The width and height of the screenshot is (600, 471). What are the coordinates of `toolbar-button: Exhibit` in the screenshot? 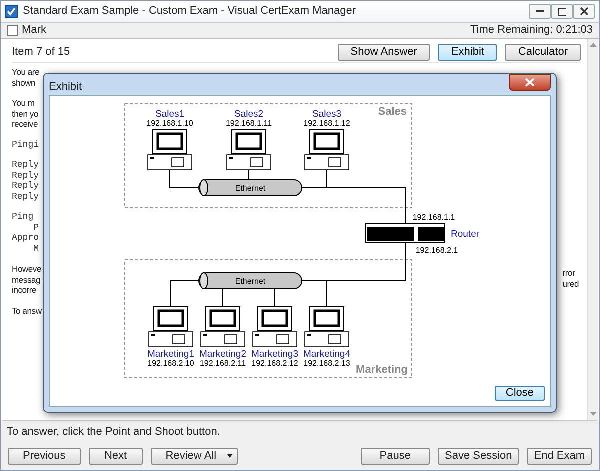 It's located at (468, 52).